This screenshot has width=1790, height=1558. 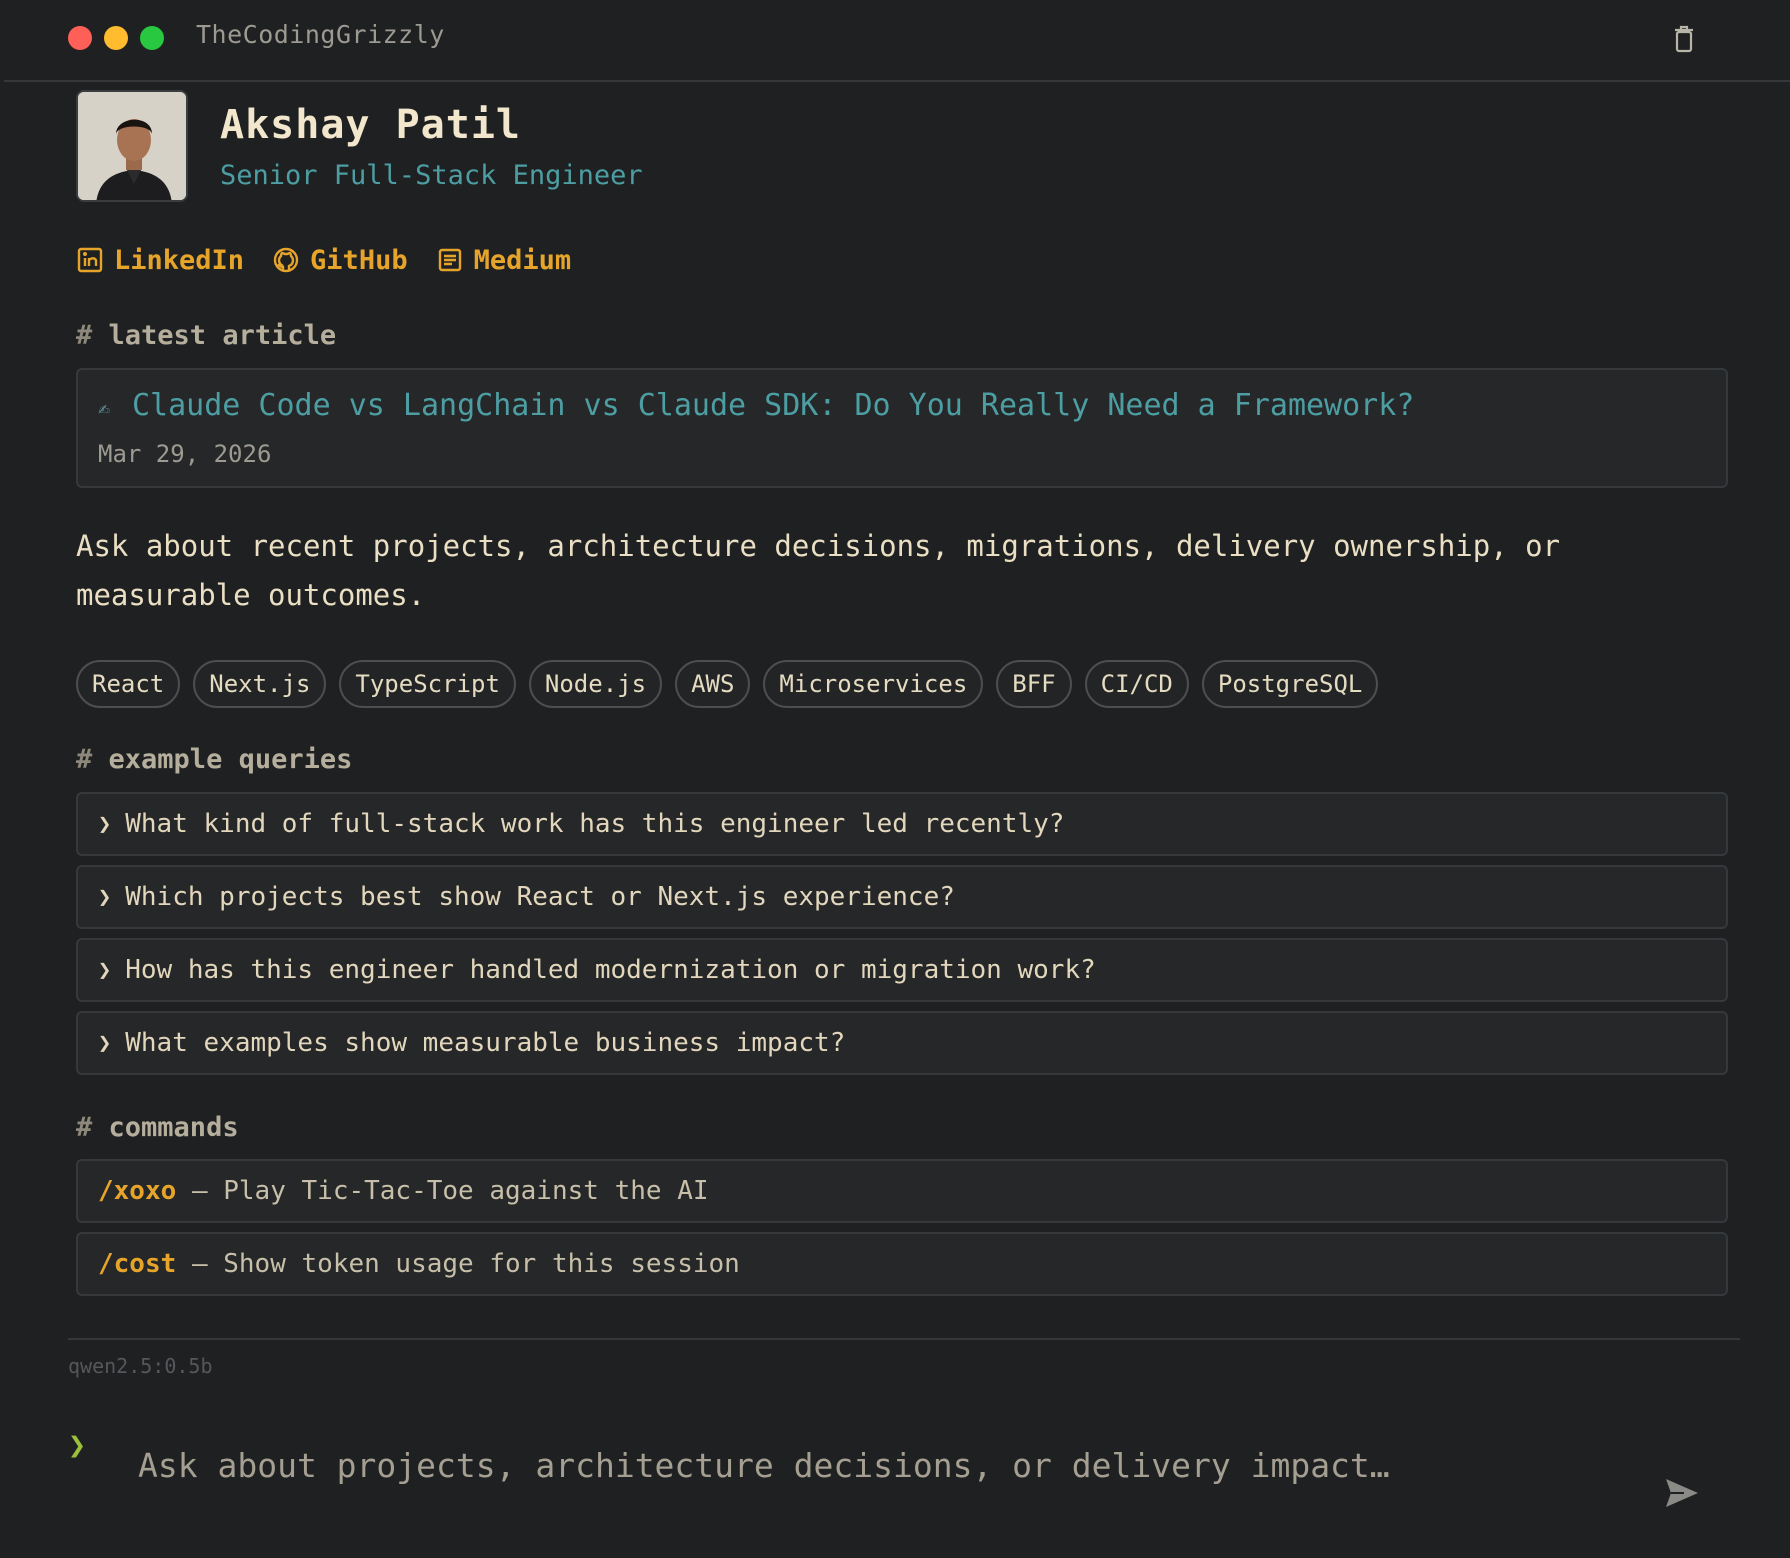 I want to click on tag-chip: Node.js, so click(x=595, y=684).